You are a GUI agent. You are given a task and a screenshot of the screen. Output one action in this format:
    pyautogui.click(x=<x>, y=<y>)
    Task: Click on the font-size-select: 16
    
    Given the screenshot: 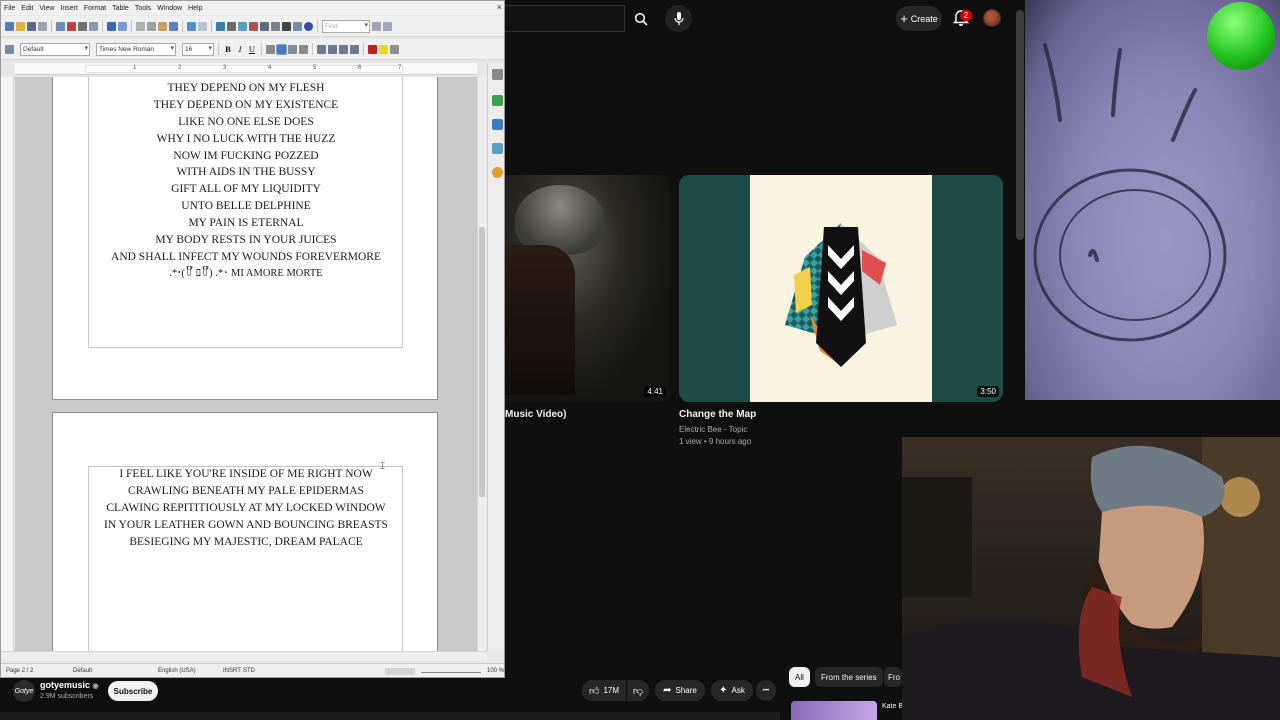 What is the action you would take?
    pyautogui.click(x=198, y=49)
    